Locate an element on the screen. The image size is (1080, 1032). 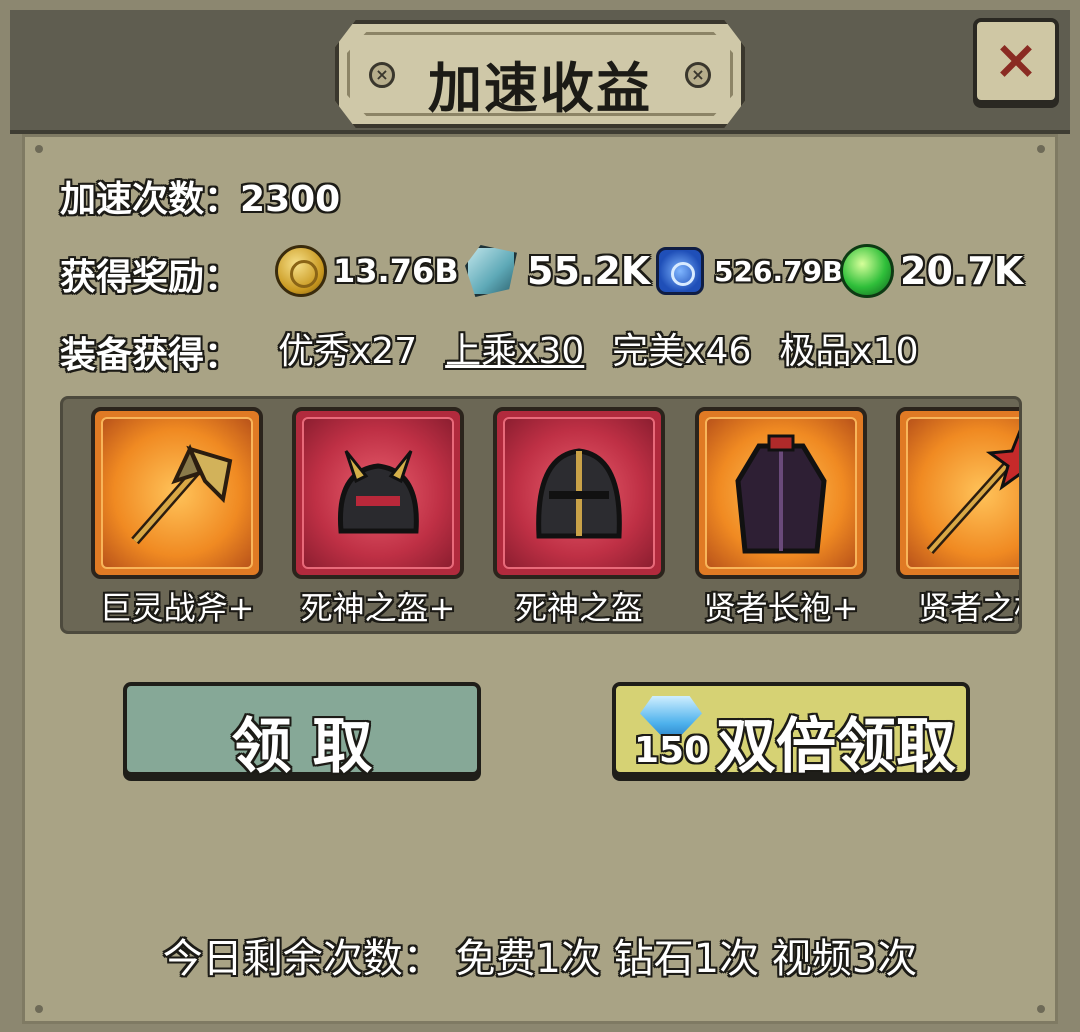
reward-value: 20.7K is located at coordinates (962, 271).